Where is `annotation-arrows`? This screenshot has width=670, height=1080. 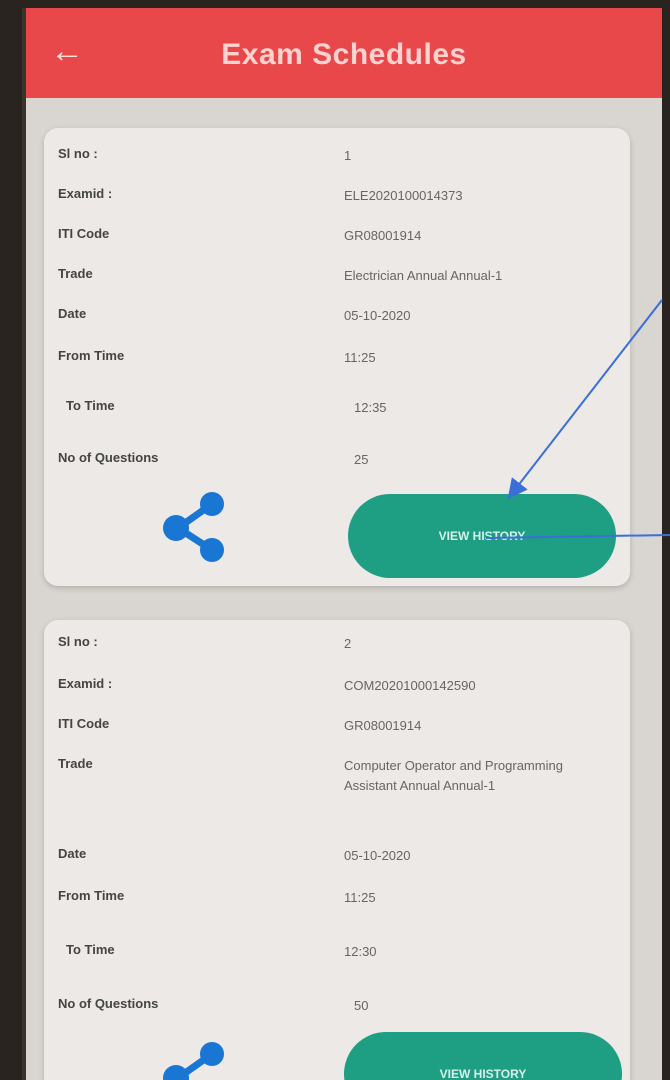
annotation-arrows is located at coordinates (577, 419).